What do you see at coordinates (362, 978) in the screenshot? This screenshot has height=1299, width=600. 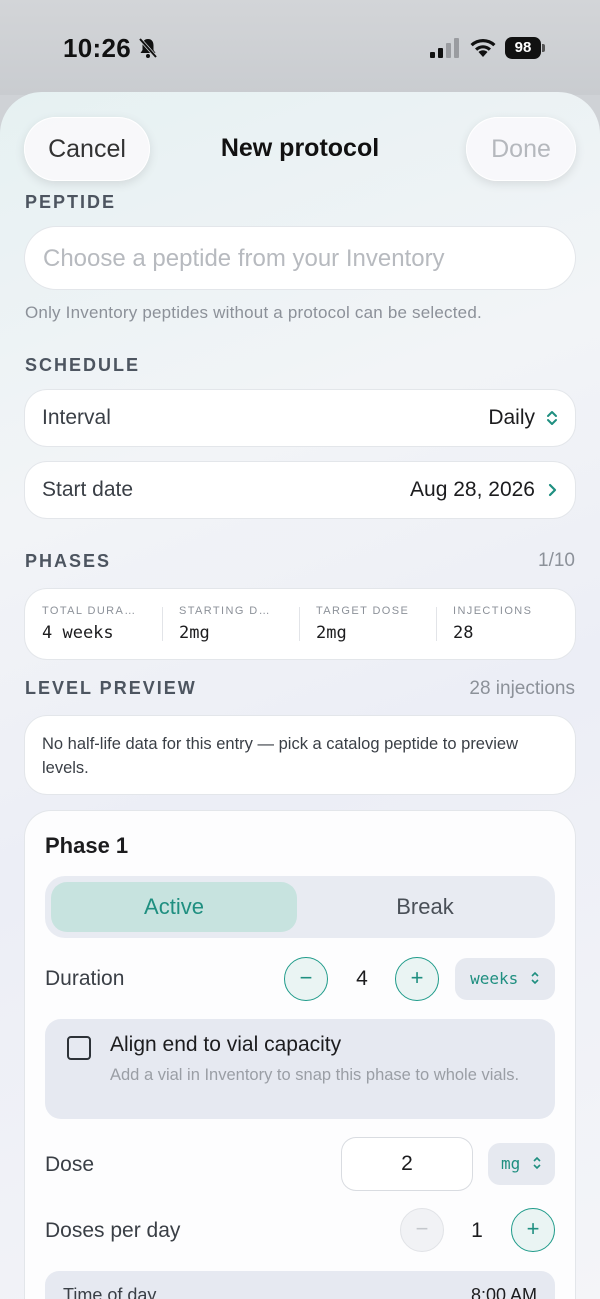 I see `duration-value: 4` at bounding box center [362, 978].